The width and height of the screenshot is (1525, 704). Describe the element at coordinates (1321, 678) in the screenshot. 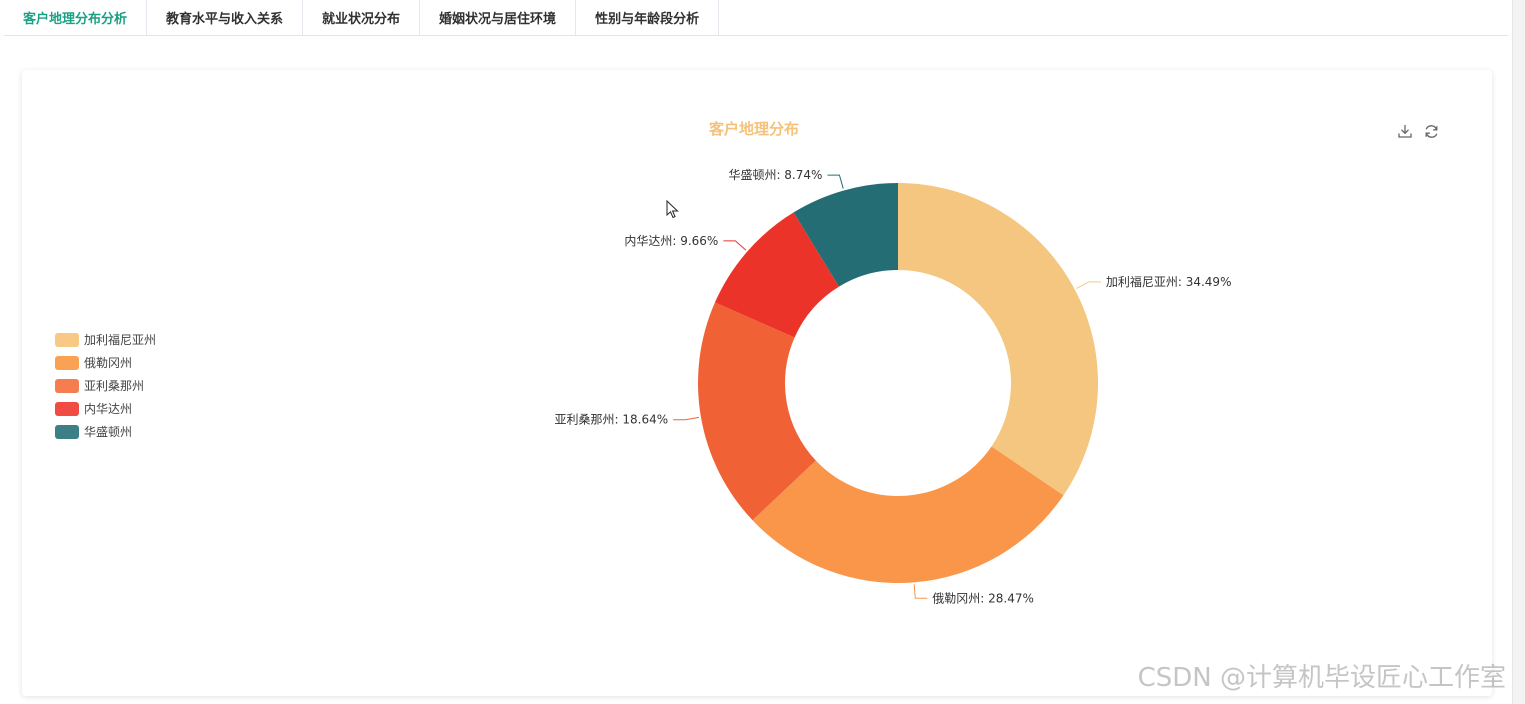

I see `watermark-text: CSDN @计算机毕设匠心工作室` at that location.